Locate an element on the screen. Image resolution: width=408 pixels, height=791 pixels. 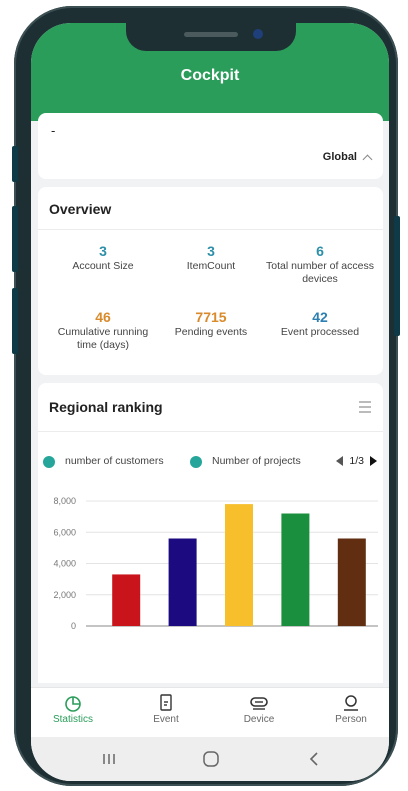
y-tick-label: 2,000 is located at coordinates (64, 595).